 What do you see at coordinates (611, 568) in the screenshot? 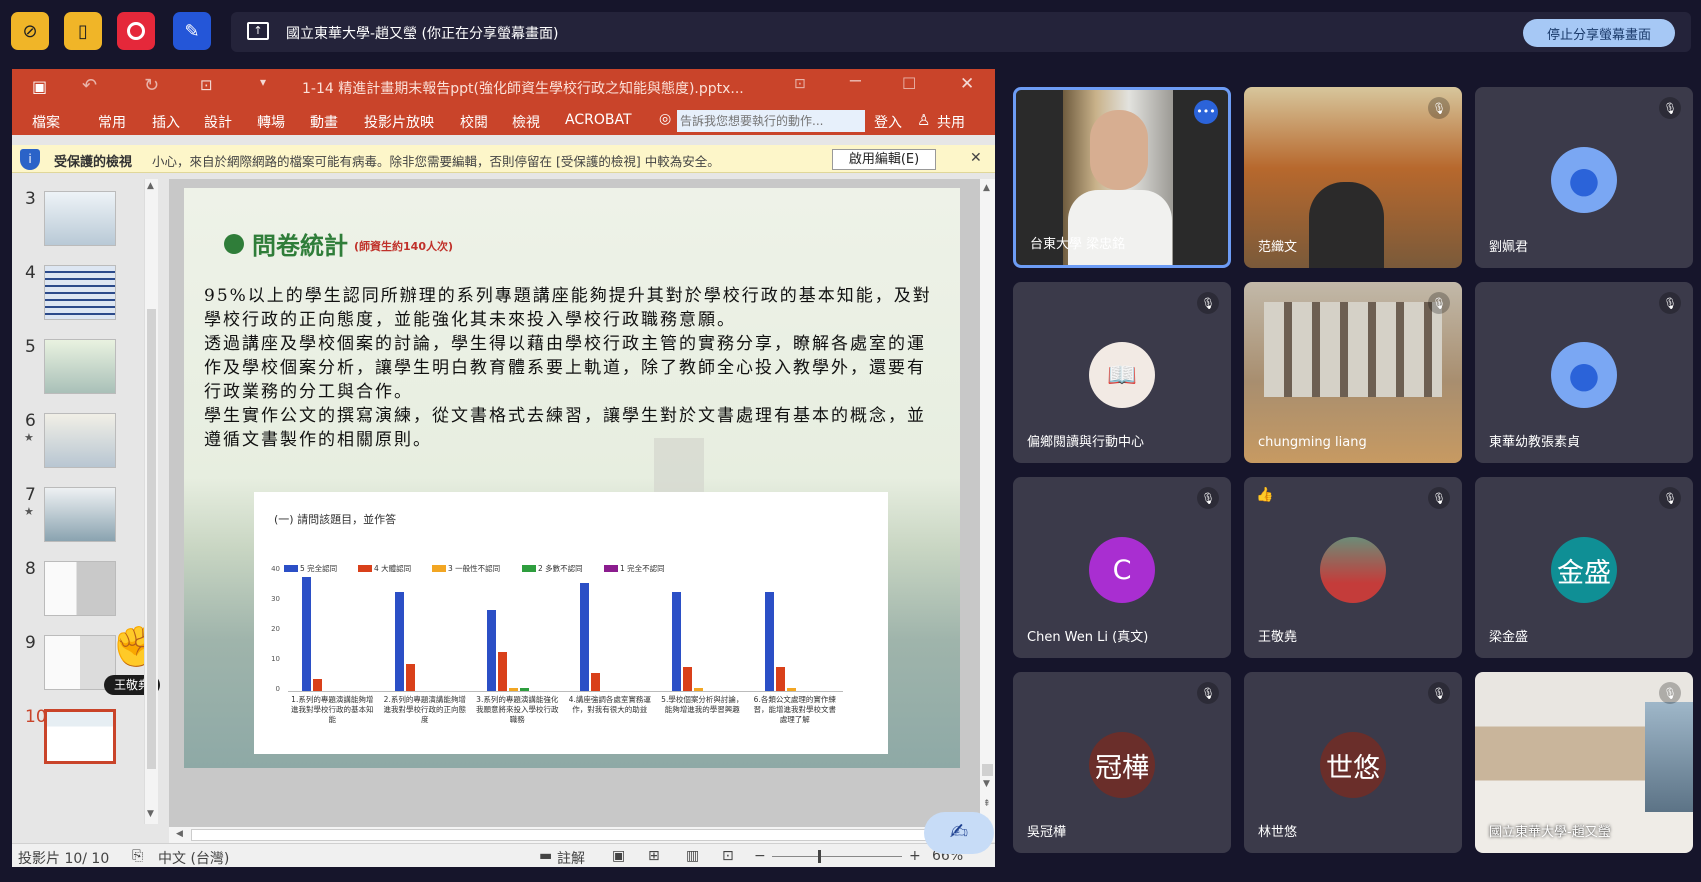
I see `legend-swatch` at bounding box center [611, 568].